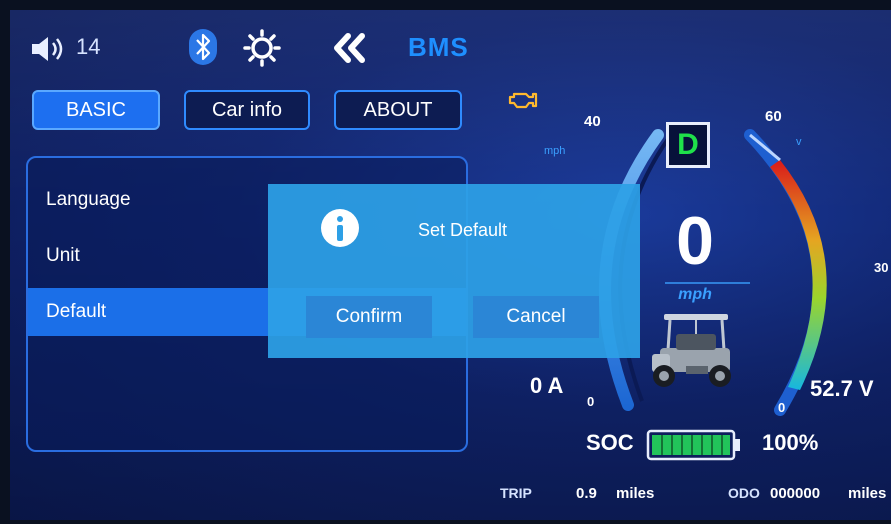 The height and width of the screenshot is (524, 891). I want to click on tab-basic: BASIC, so click(96, 110).